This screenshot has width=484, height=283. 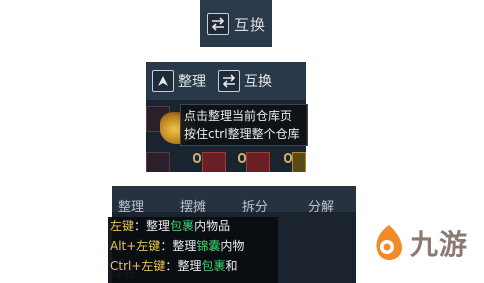 What do you see at coordinates (238, 116) in the screenshot?
I see `tooltip-line: 点击整理当前仓库页` at bounding box center [238, 116].